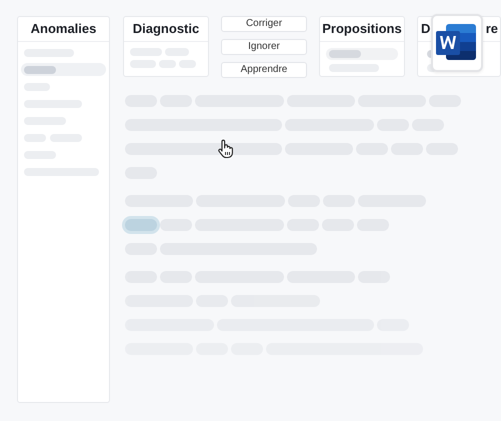  What do you see at coordinates (492, 29) in the screenshot?
I see `card-title: re` at bounding box center [492, 29].